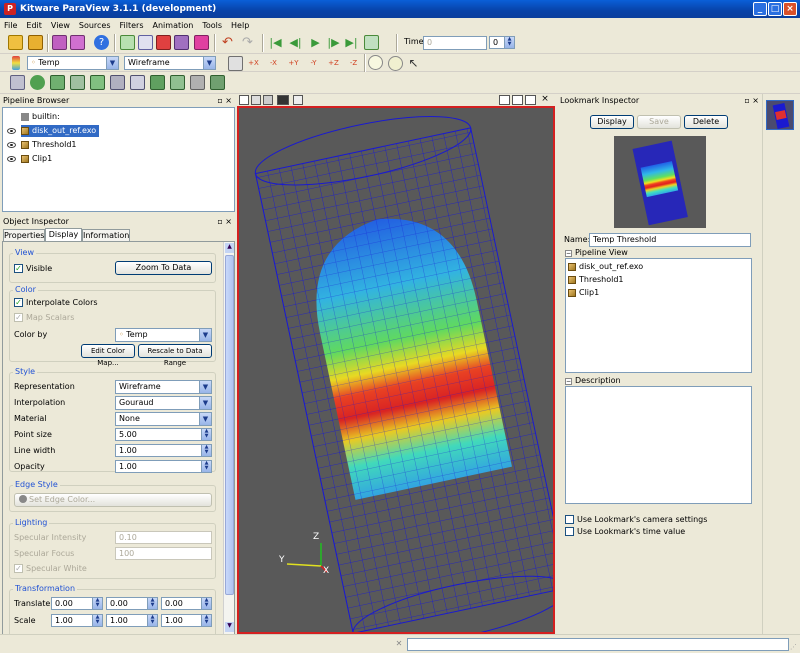  I want to click on tree-item-disk-out-ref: disk_out_ref.exo, so click(60, 131).